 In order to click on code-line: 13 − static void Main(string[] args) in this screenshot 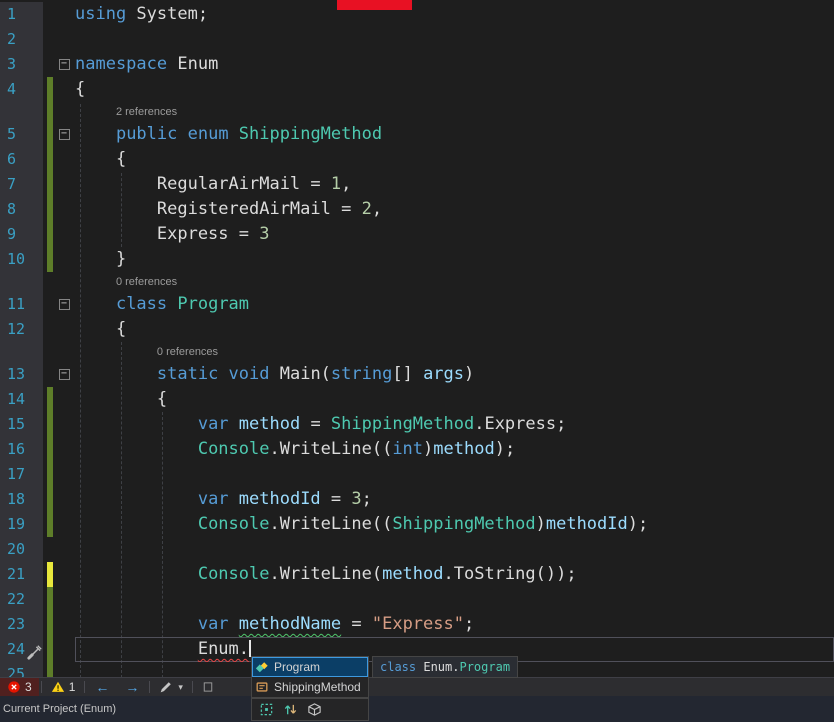, I will do `click(417, 374)`.